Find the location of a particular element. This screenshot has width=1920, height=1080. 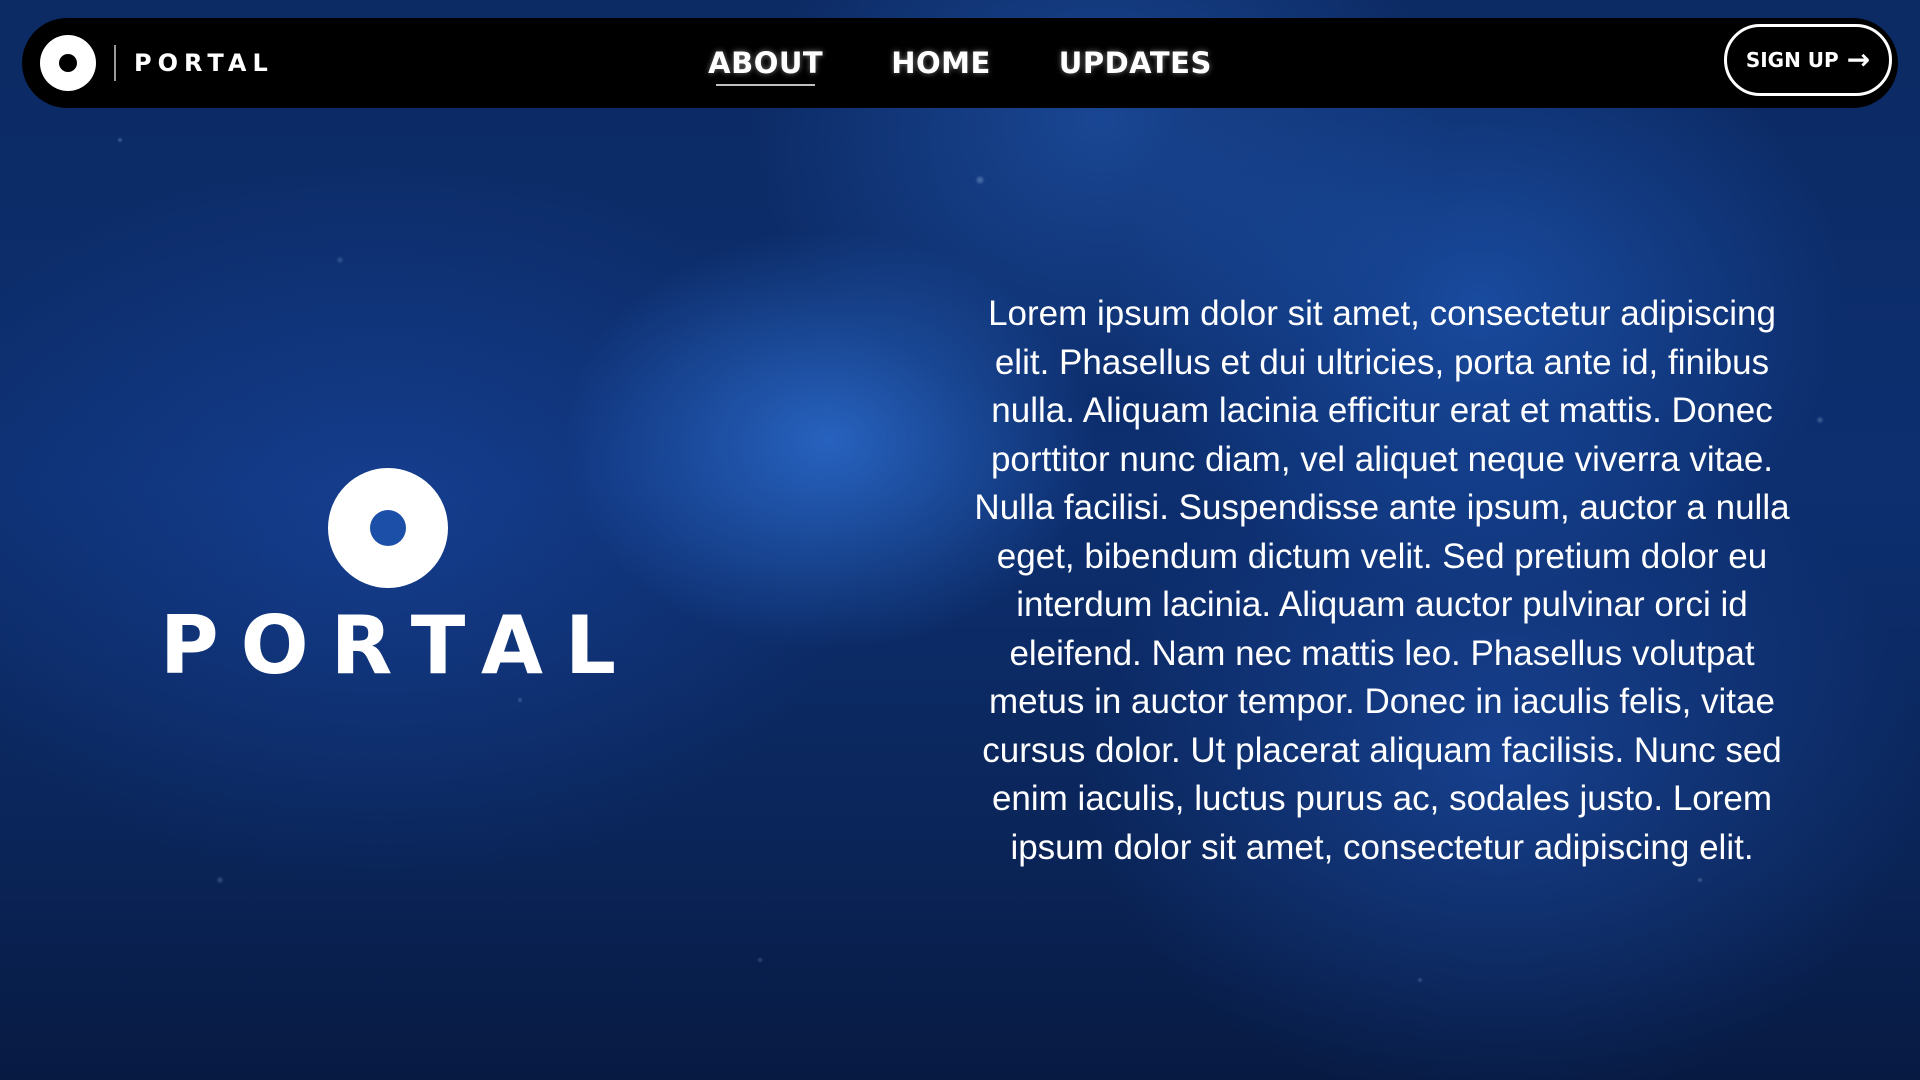

nav-link-about: ABOUT is located at coordinates (765, 66).